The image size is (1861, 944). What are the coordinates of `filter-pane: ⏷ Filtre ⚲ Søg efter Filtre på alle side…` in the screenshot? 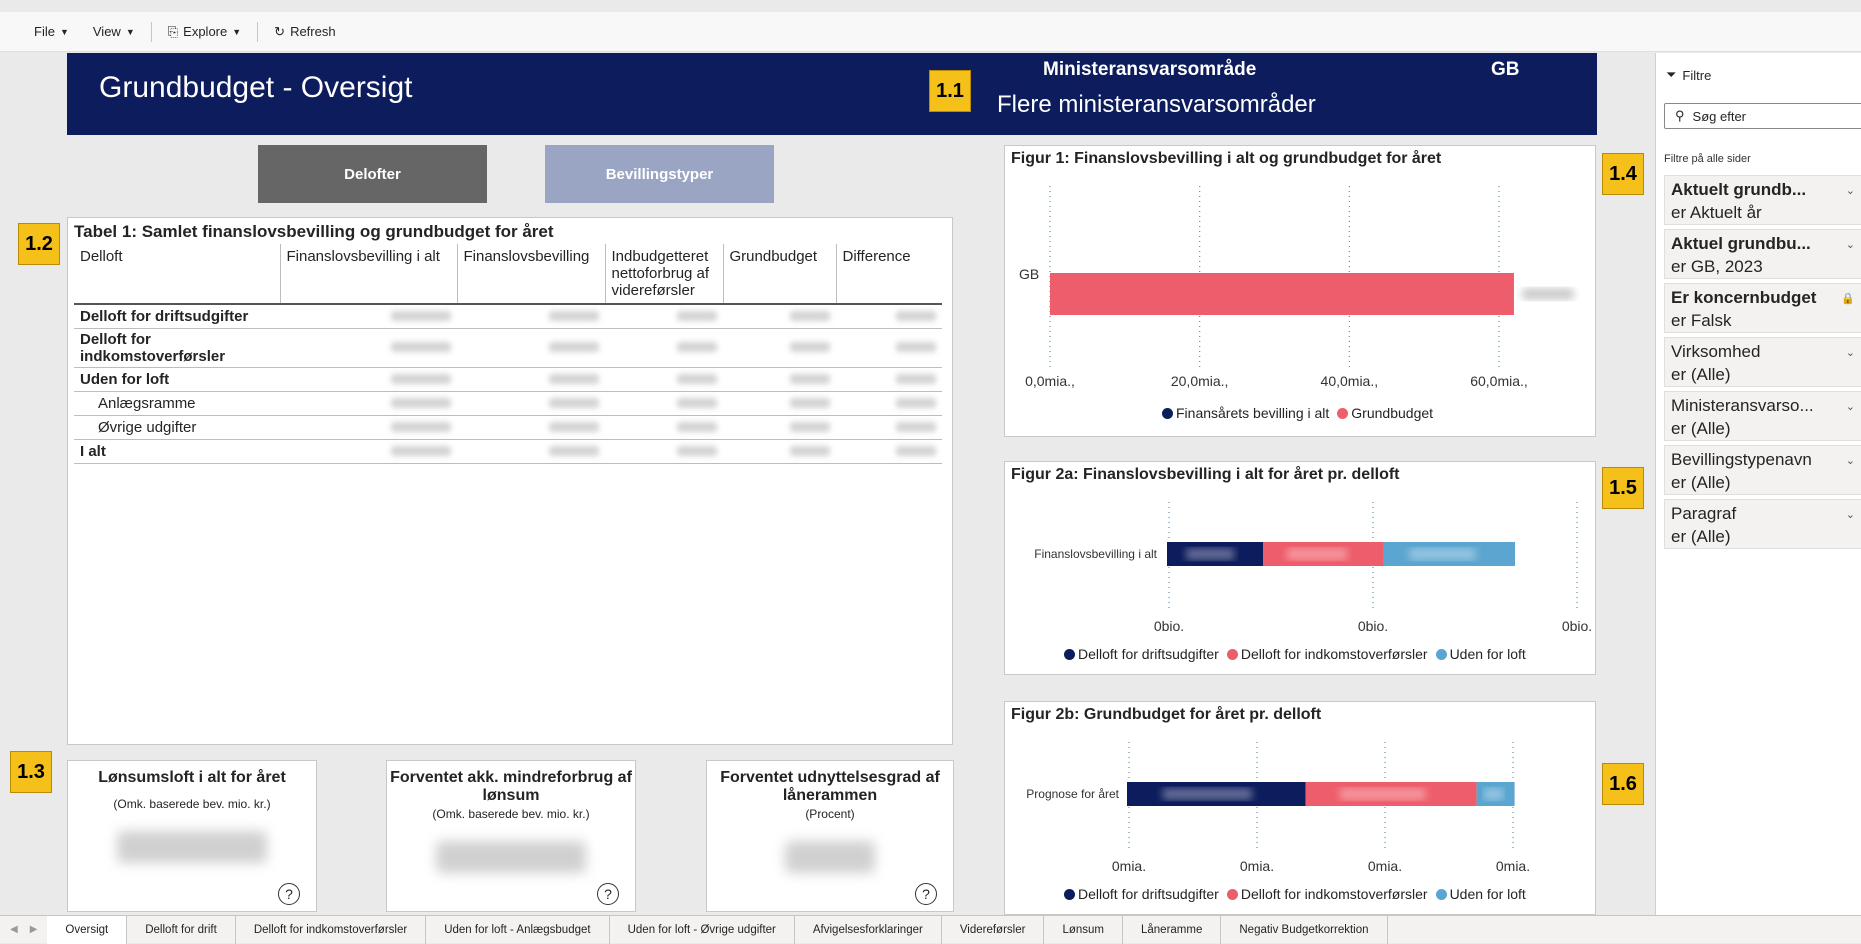 It's located at (1758, 484).